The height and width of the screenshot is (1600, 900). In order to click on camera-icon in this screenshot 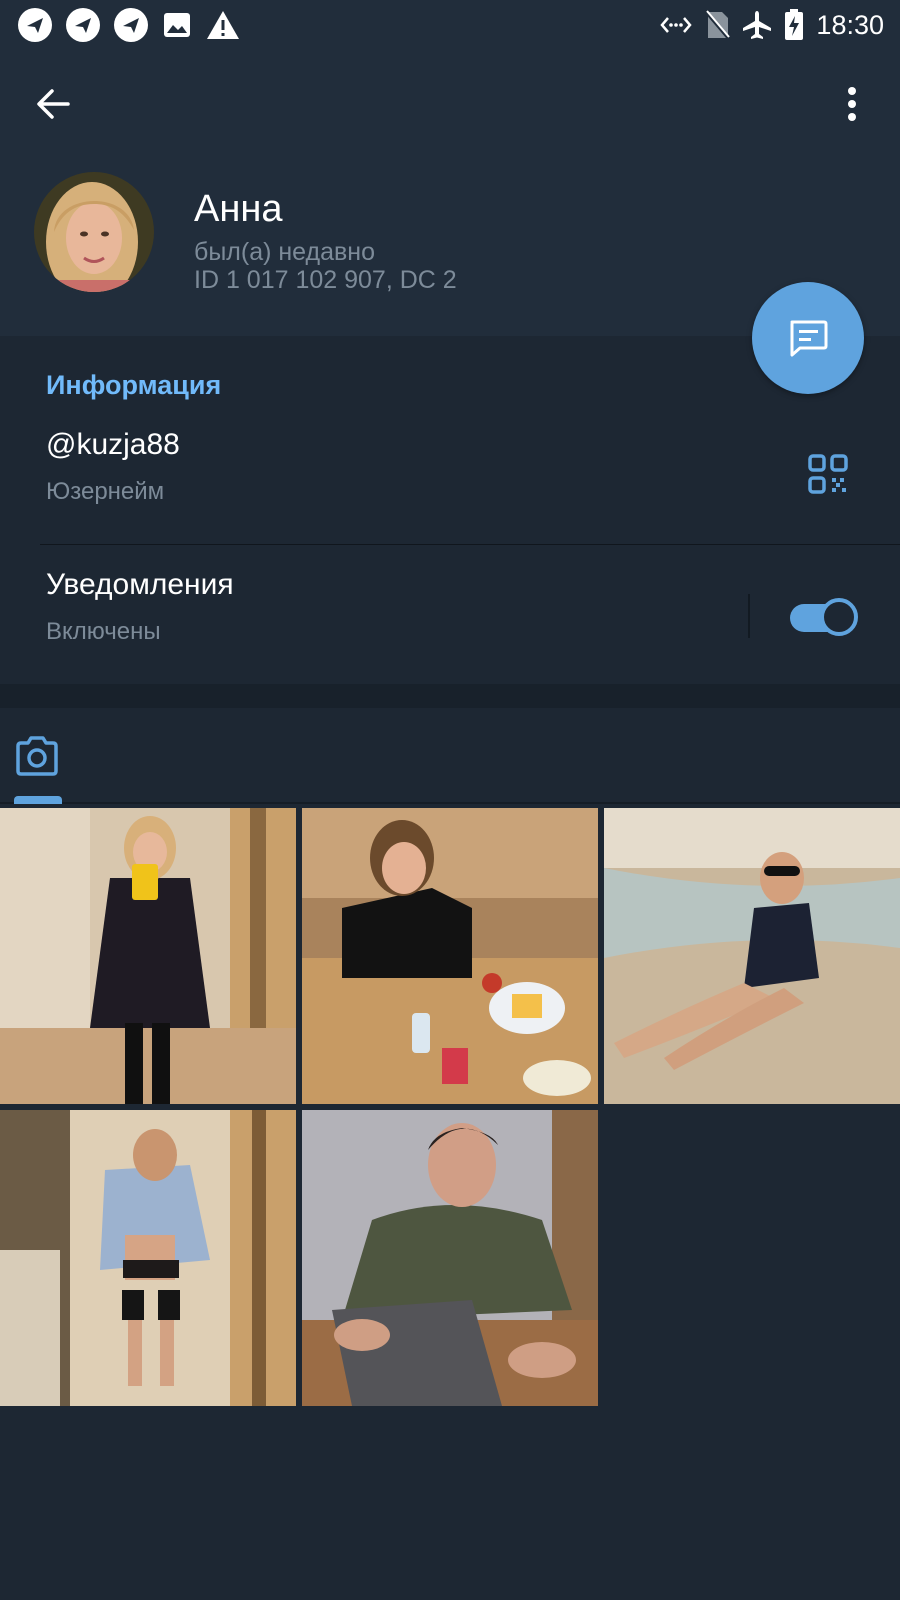, I will do `click(37, 756)`.